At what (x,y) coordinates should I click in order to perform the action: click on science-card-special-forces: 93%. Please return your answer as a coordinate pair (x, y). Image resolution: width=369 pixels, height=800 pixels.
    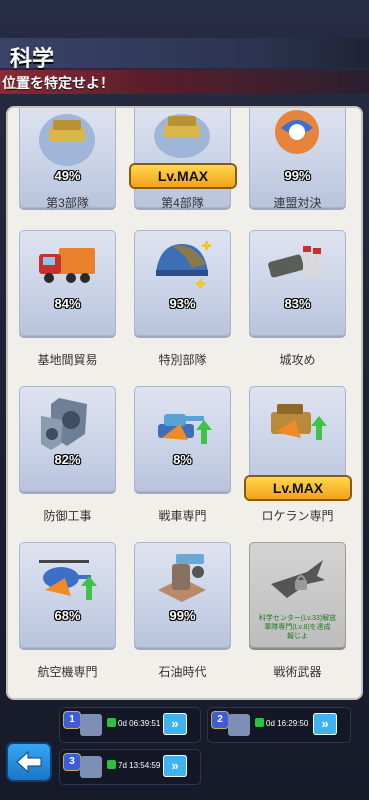
    Looking at the image, I should click on (182, 283).